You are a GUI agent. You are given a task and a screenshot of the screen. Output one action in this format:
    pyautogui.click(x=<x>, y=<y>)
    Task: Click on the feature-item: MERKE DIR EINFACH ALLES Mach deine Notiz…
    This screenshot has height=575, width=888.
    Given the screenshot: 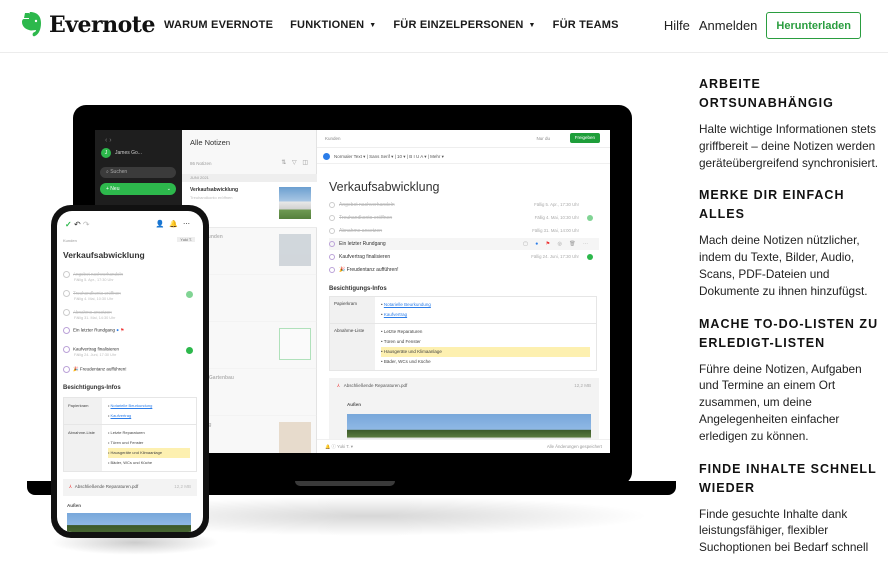 What is the action you would take?
    pyautogui.click(x=791, y=242)
    